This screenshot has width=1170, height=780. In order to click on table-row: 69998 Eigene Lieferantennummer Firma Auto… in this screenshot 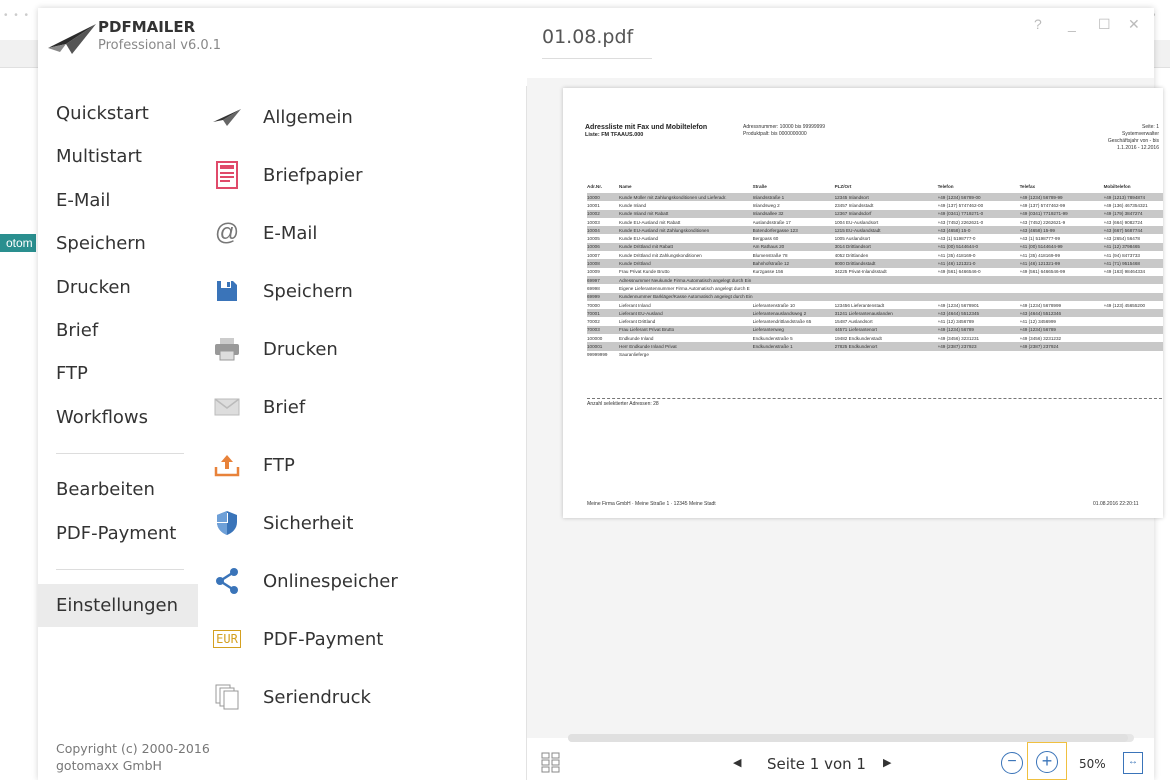, I will do `click(875, 288)`.